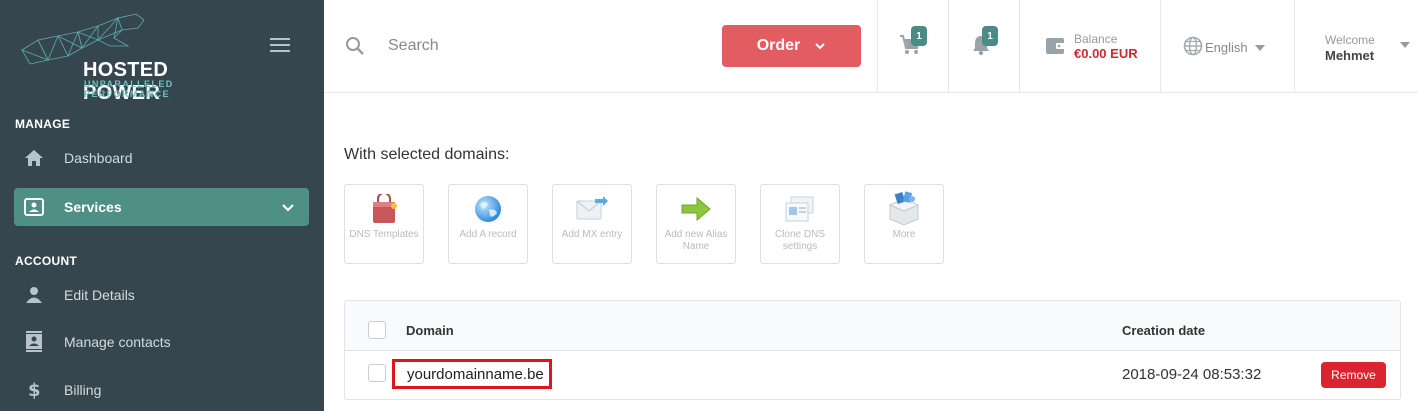  I want to click on id-card-icon, so click(34, 207).